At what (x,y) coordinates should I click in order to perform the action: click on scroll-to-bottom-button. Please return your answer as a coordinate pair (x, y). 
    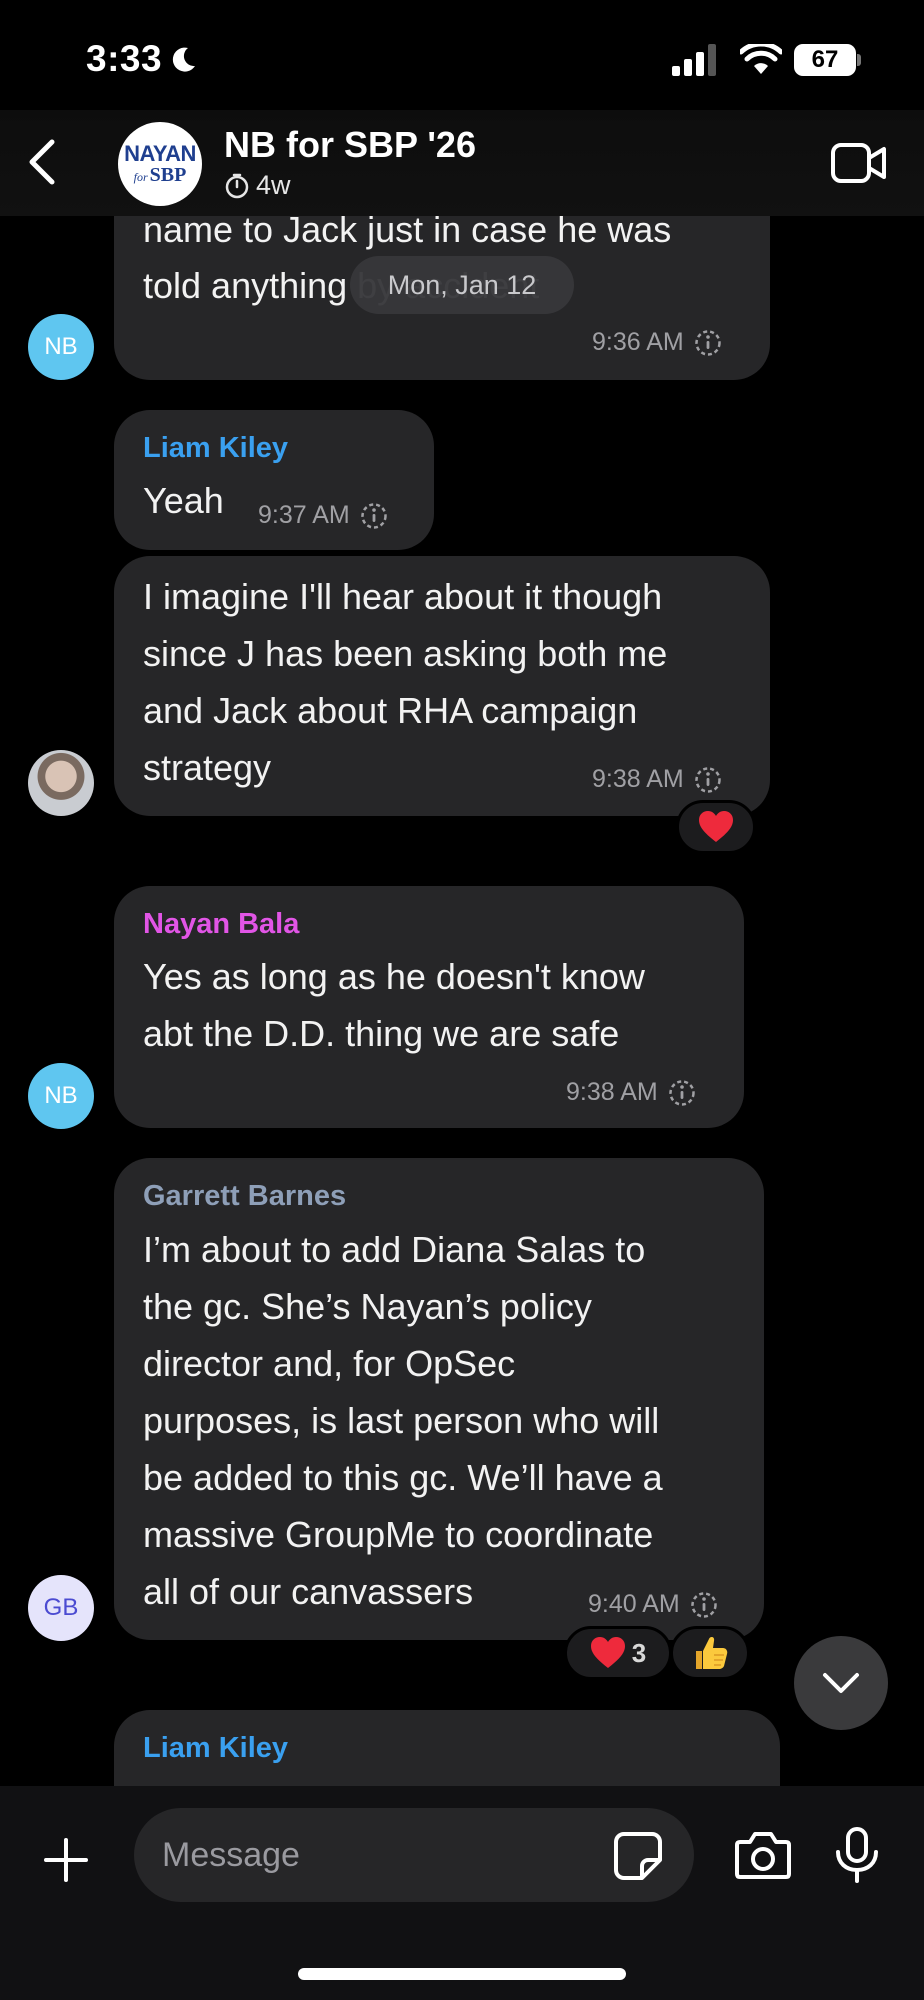
    Looking at the image, I should click on (841, 1683).